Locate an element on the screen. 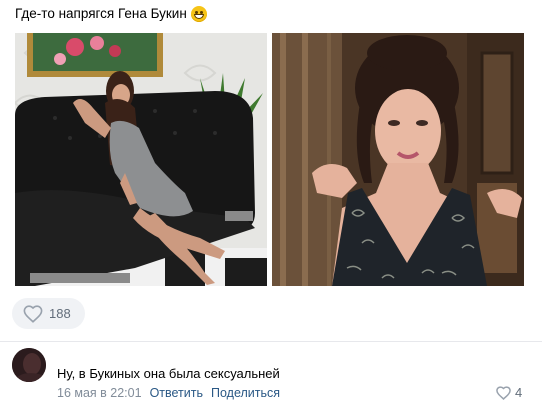 The width and height of the screenshot is (542, 410). reply-link: Ответить is located at coordinates (176, 393).